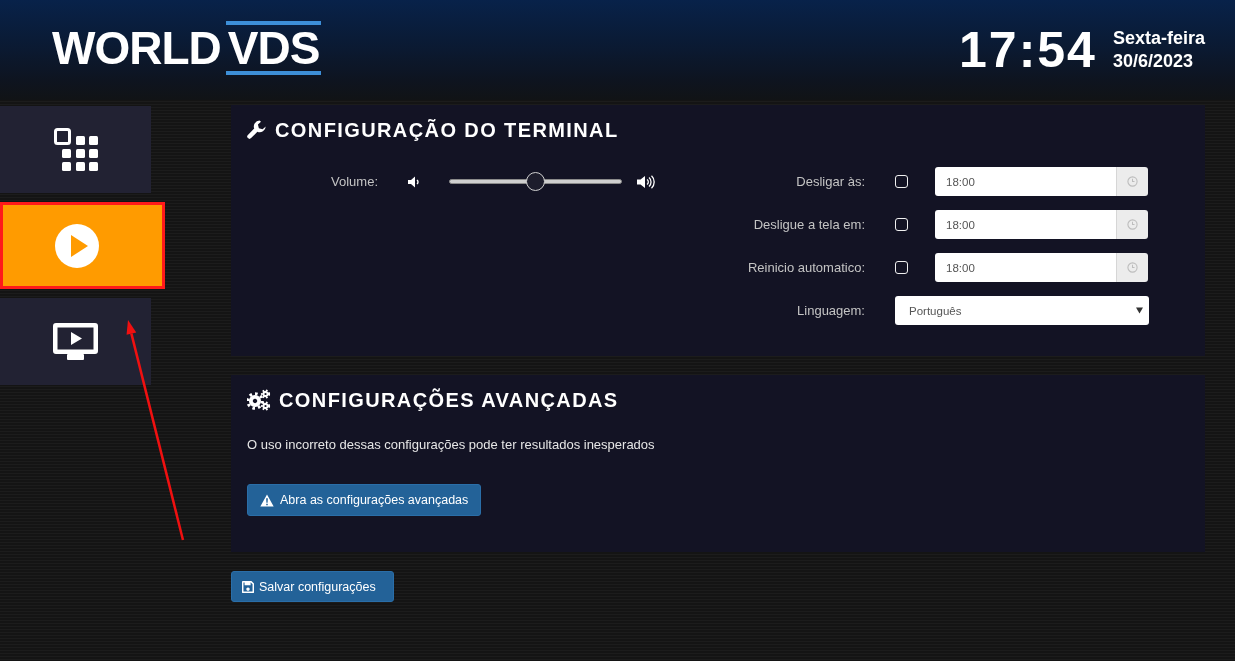 This screenshot has width=1235, height=661. Describe the element at coordinates (273, 48) in the screenshot. I see `logo-accent-text: VDS` at that location.